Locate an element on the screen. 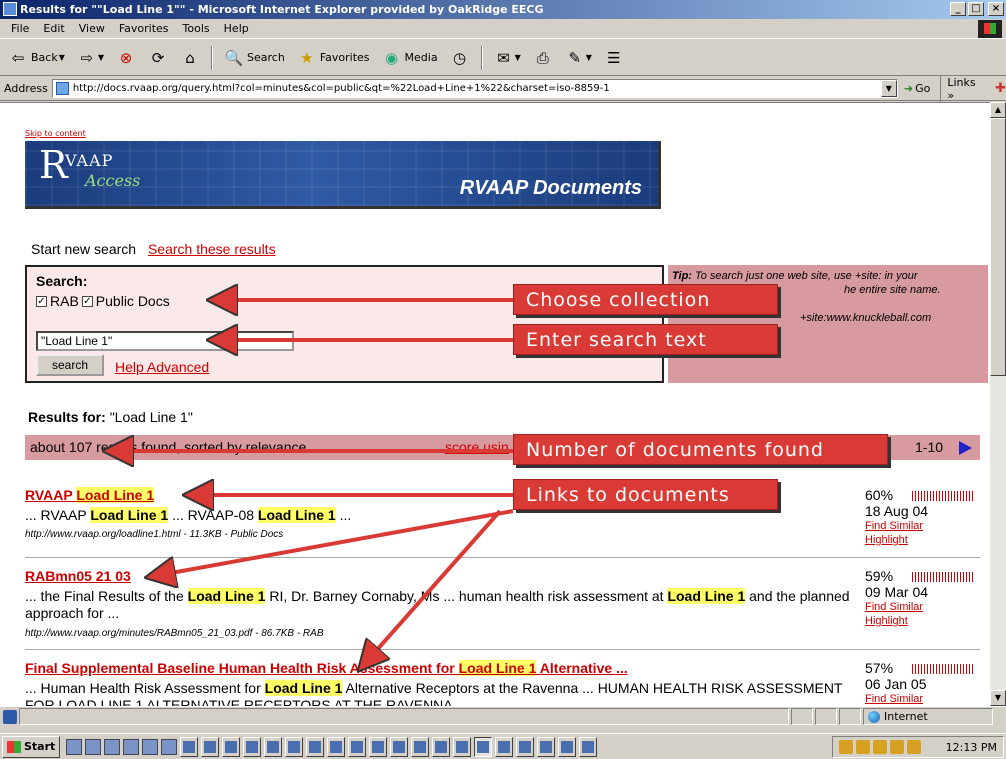  print-button: ⎙ is located at coordinates (543, 58).